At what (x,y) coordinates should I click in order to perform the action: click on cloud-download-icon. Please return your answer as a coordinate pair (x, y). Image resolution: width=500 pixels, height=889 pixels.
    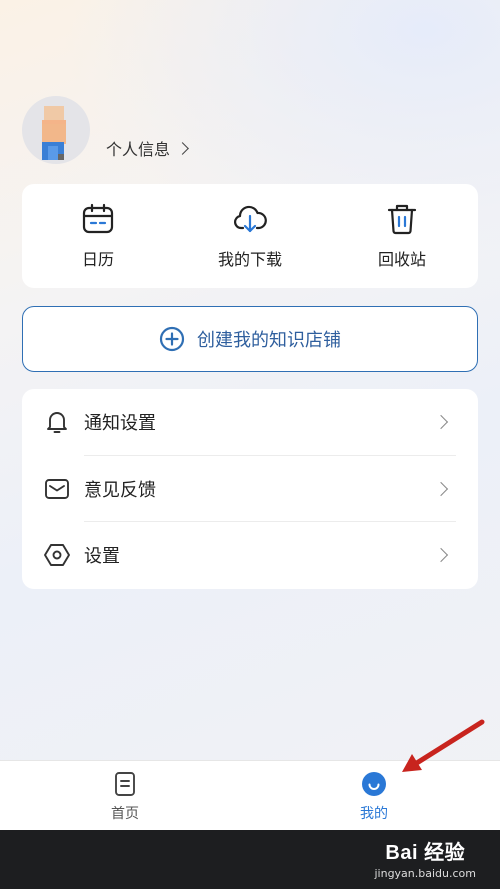
    Looking at the image, I should click on (250, 219).